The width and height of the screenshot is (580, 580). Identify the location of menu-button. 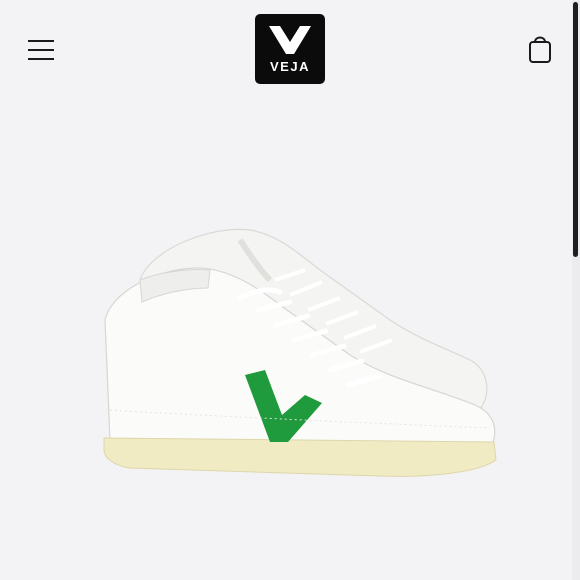
(42, 49).